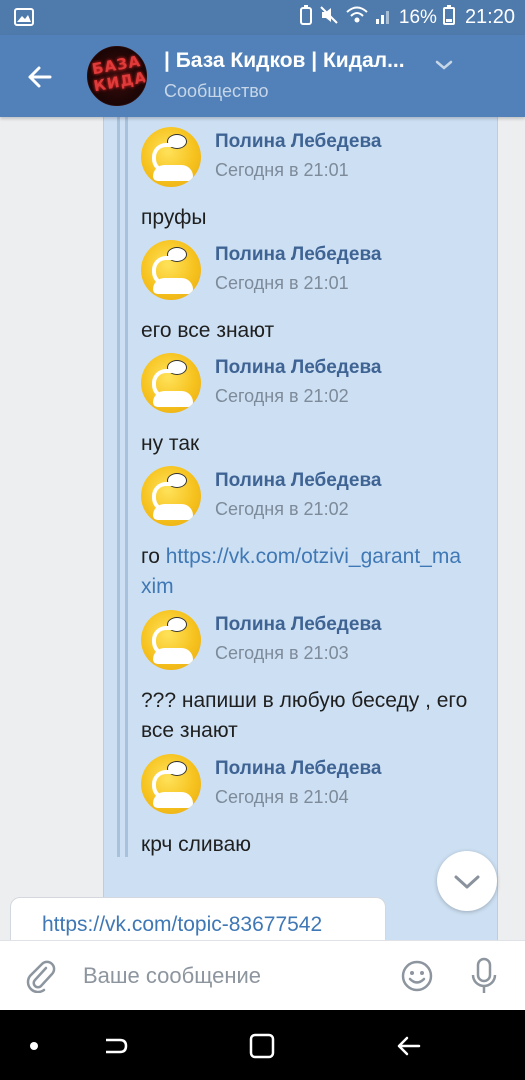 The width and height of the screenshot is (525, 1080). What do you see at coordinates (484, 976) in the screenshot?
I see `microphone-icon` at bounding box center [484, 976].